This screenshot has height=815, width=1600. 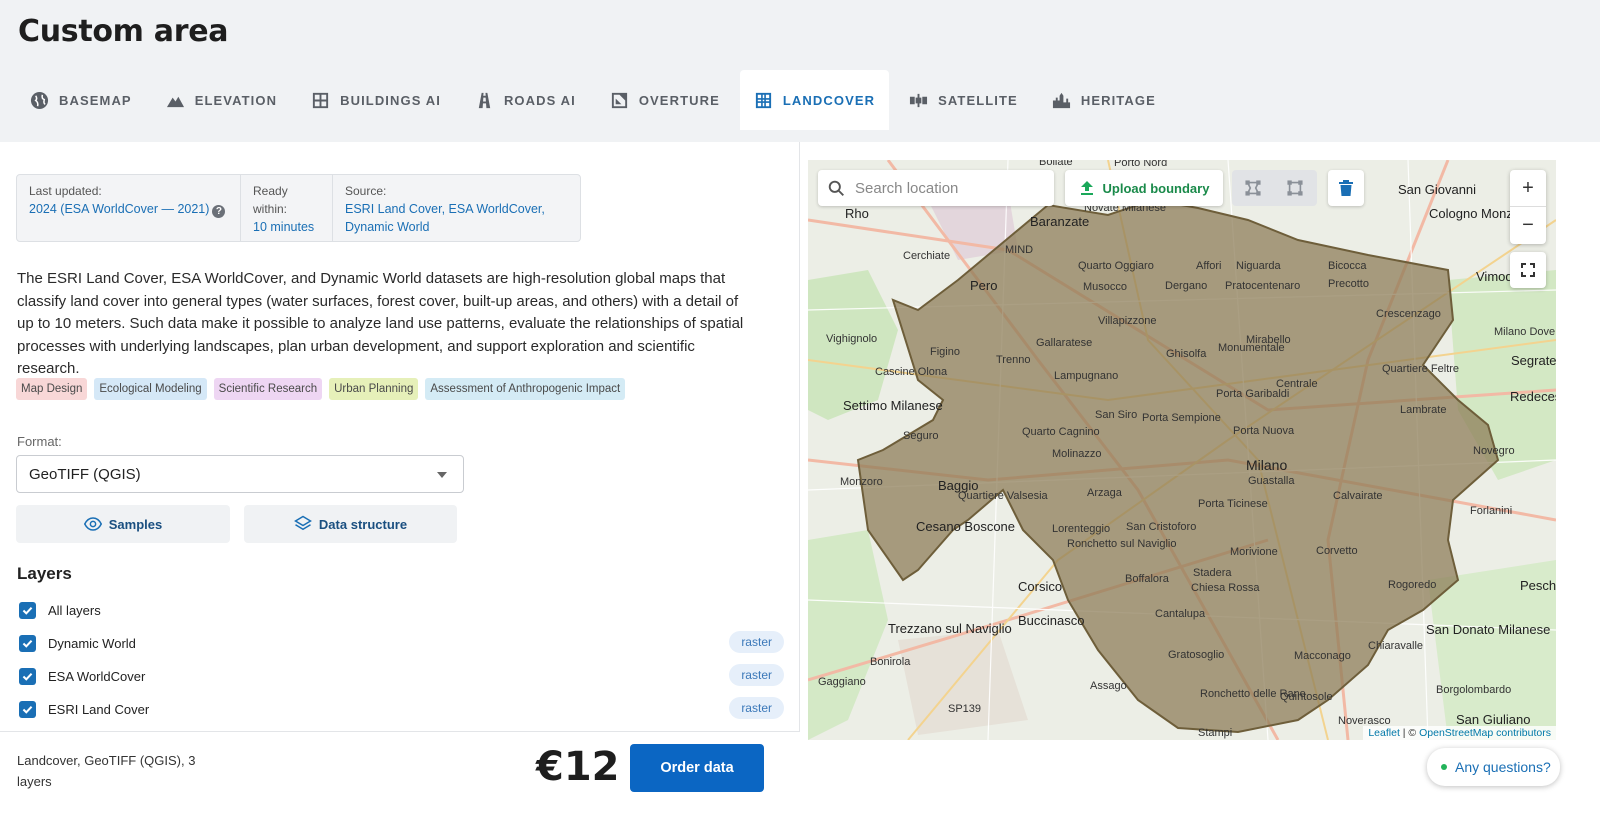 I want to click on map-label: Affori, so click(x=1209, y=266).